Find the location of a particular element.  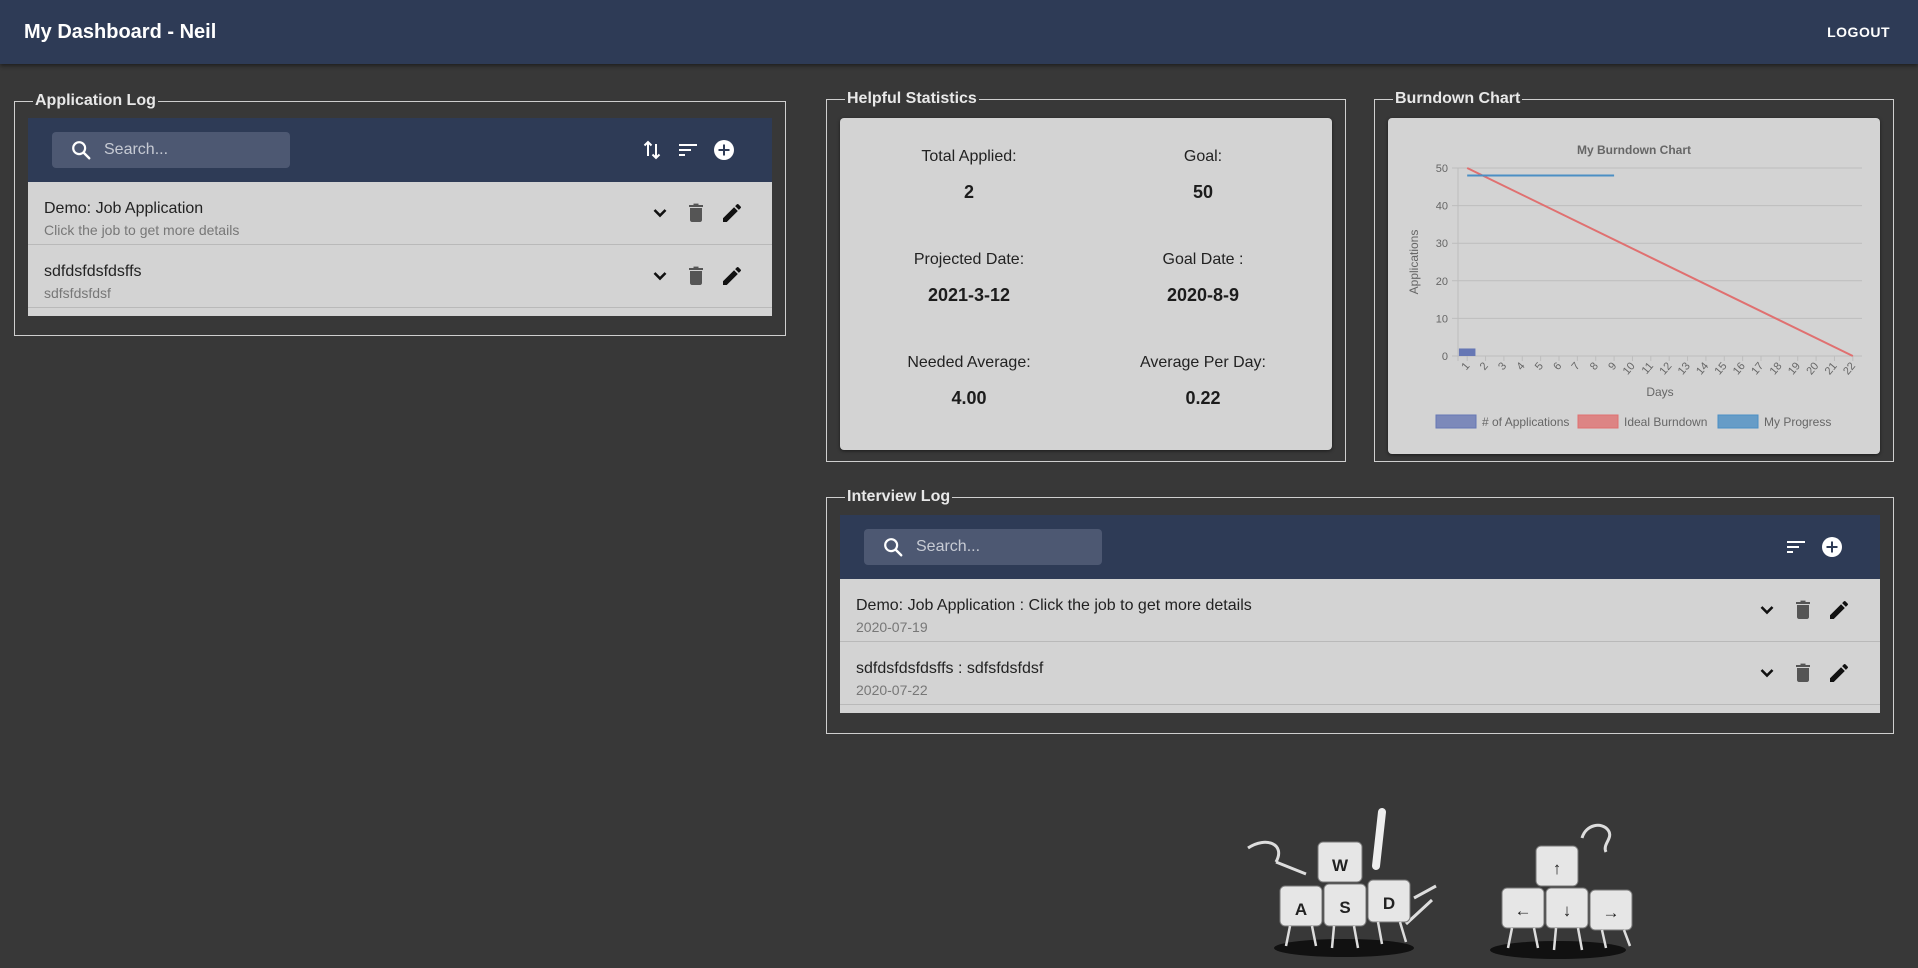

legend-label: Ideal Burndown is located at coordinates (1665, 422).